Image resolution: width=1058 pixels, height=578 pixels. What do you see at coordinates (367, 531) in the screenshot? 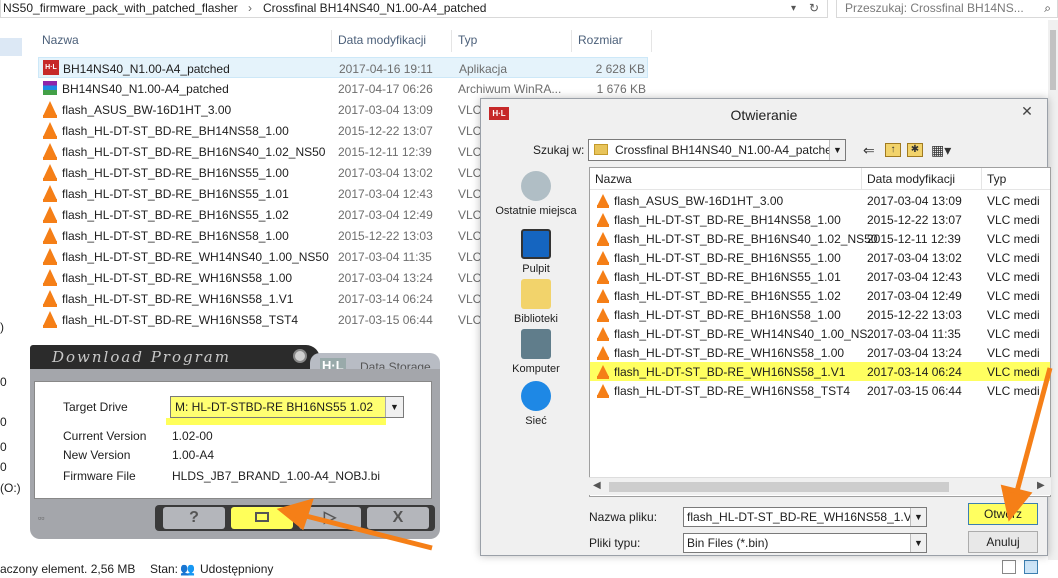
I see `arrow-to-open-file-button` at bounding box center [367, 531].